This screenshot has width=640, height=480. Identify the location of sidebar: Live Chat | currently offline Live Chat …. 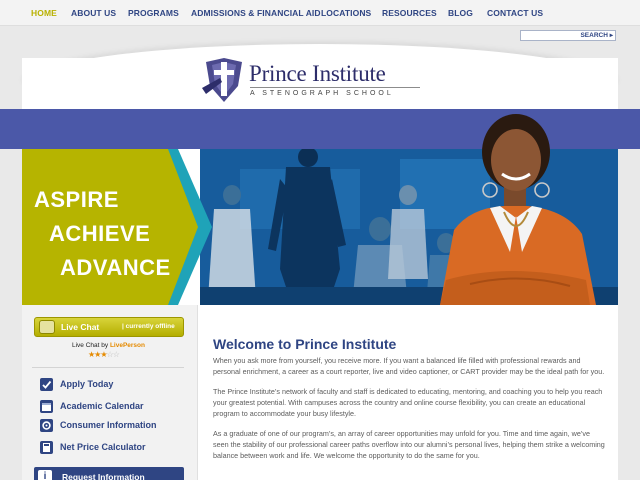
(110, 392).